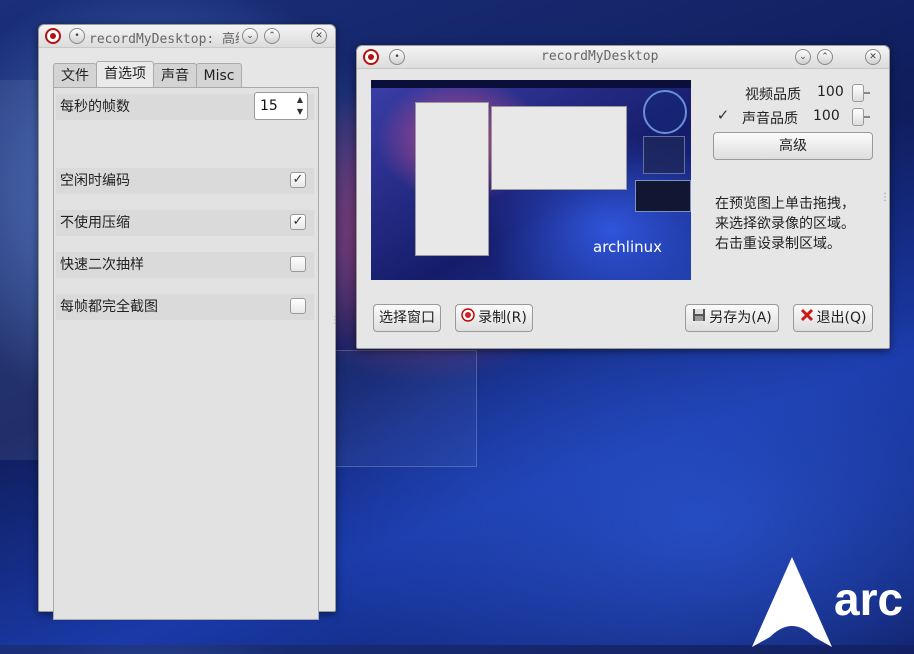 Image resolution: width=914 pixels, height=654 pixels. I want to click on option-full-shots: 每帧都完全截图, so click(185, 307).